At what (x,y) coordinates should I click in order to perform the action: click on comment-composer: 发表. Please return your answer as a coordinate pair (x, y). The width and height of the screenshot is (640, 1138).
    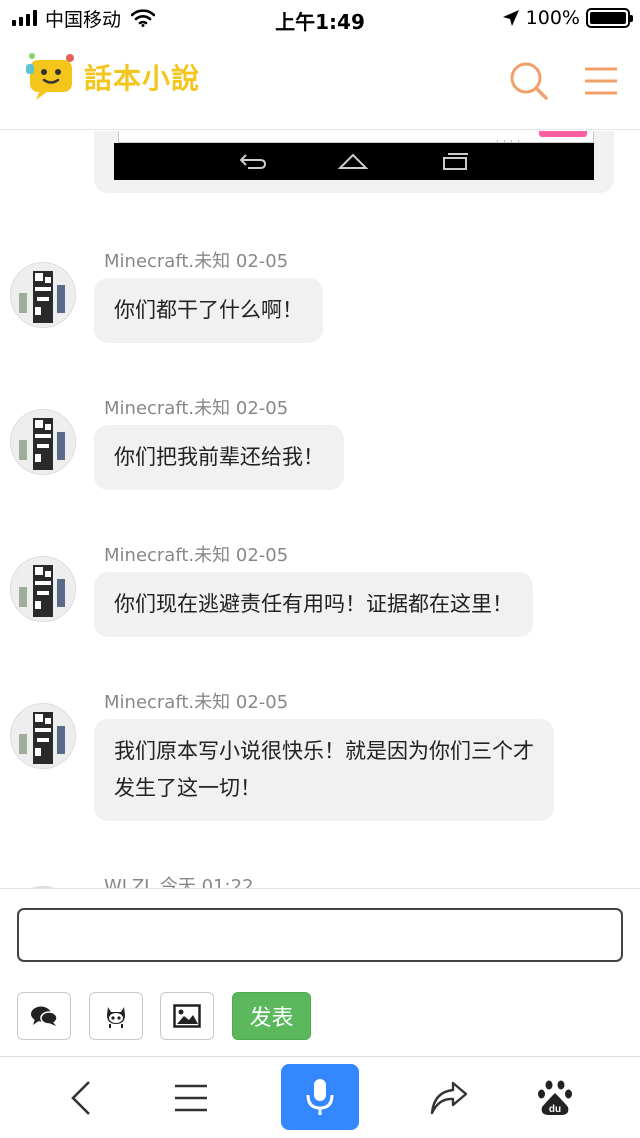
    Looking at the image, I should click on (320, 972).